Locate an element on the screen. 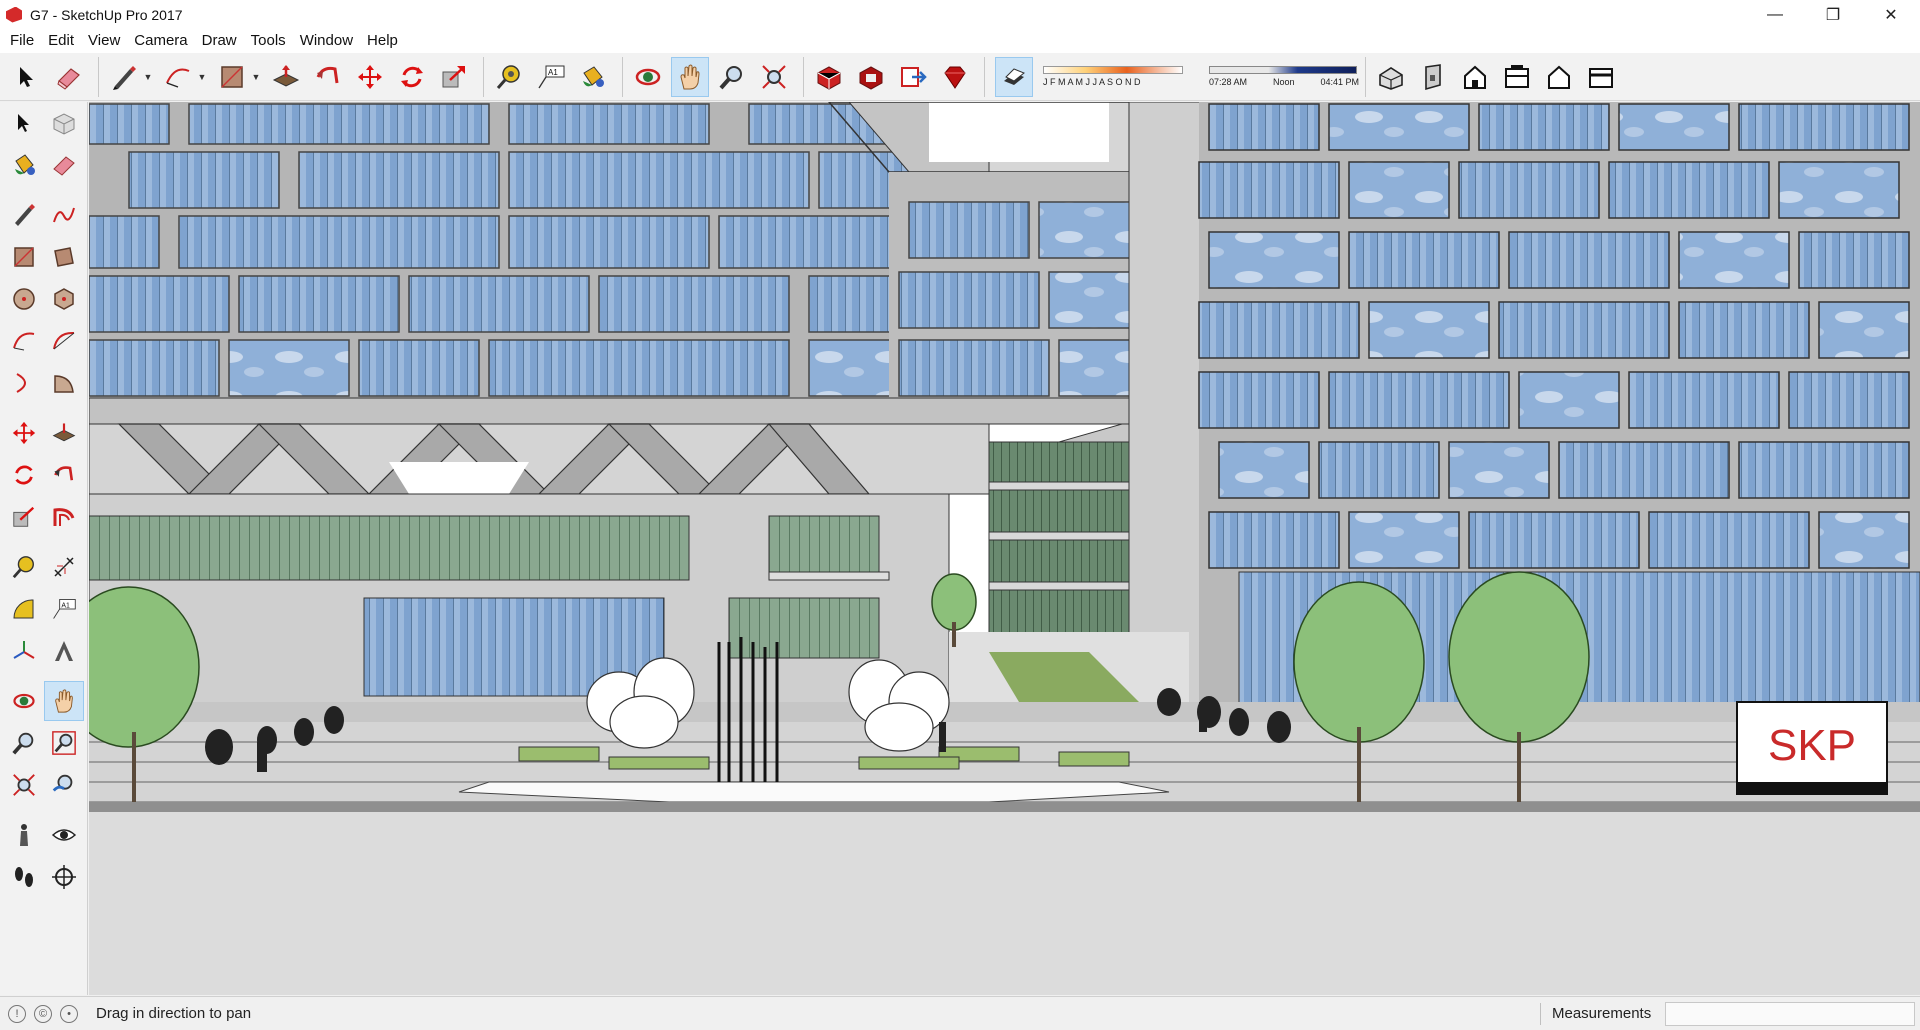 This screenshot has height=1030, width=1920. shadow-date-slider: J F M A M J J A S O N D is located at coordinates (1118, 76).